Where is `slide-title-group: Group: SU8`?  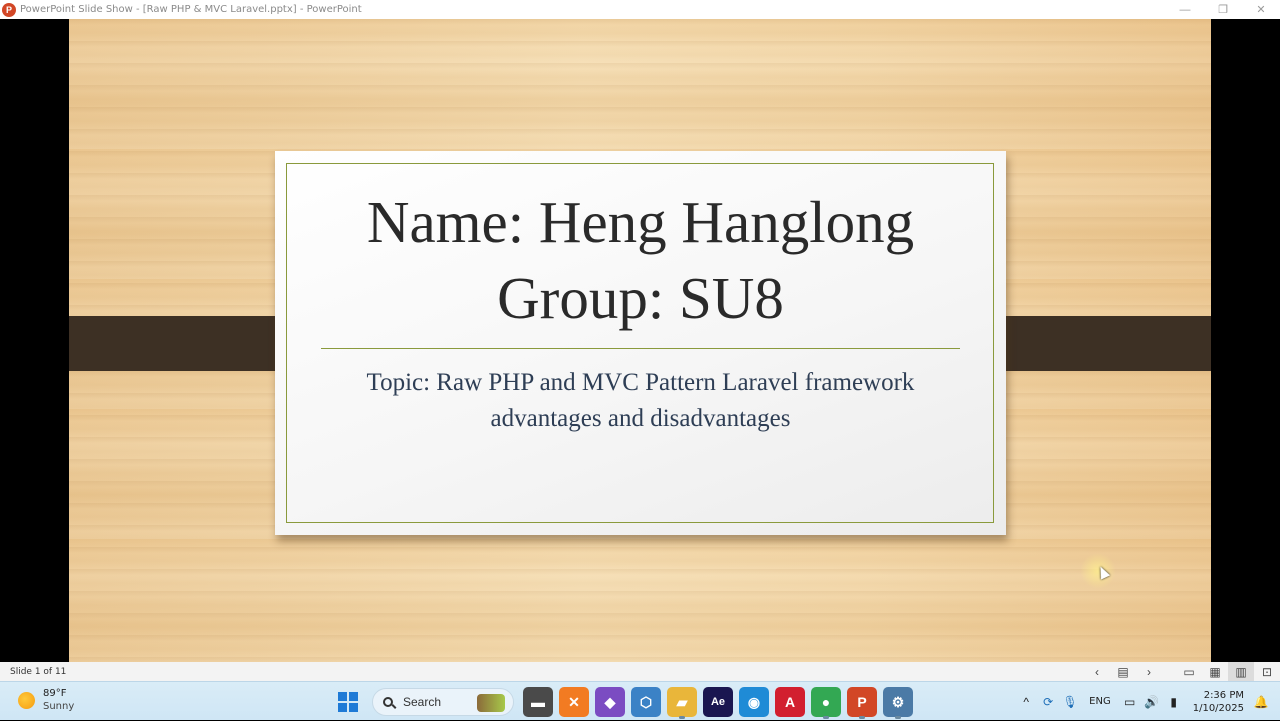
slide-title-group: Group: SU8 is located at coordinates (640, 298).